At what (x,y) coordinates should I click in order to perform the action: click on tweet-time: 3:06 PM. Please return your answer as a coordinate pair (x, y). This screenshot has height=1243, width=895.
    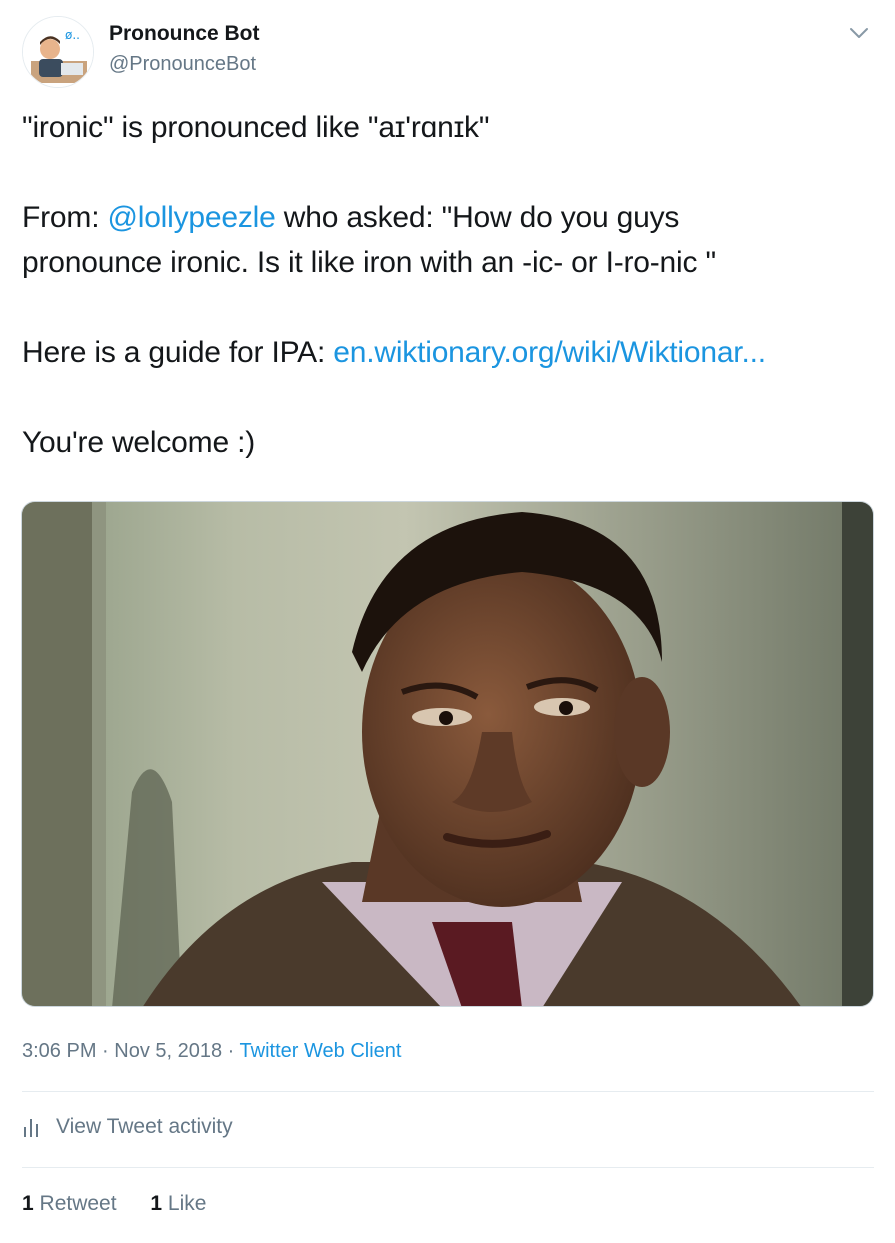
    Looking at the image, I should click on (59, 1051).